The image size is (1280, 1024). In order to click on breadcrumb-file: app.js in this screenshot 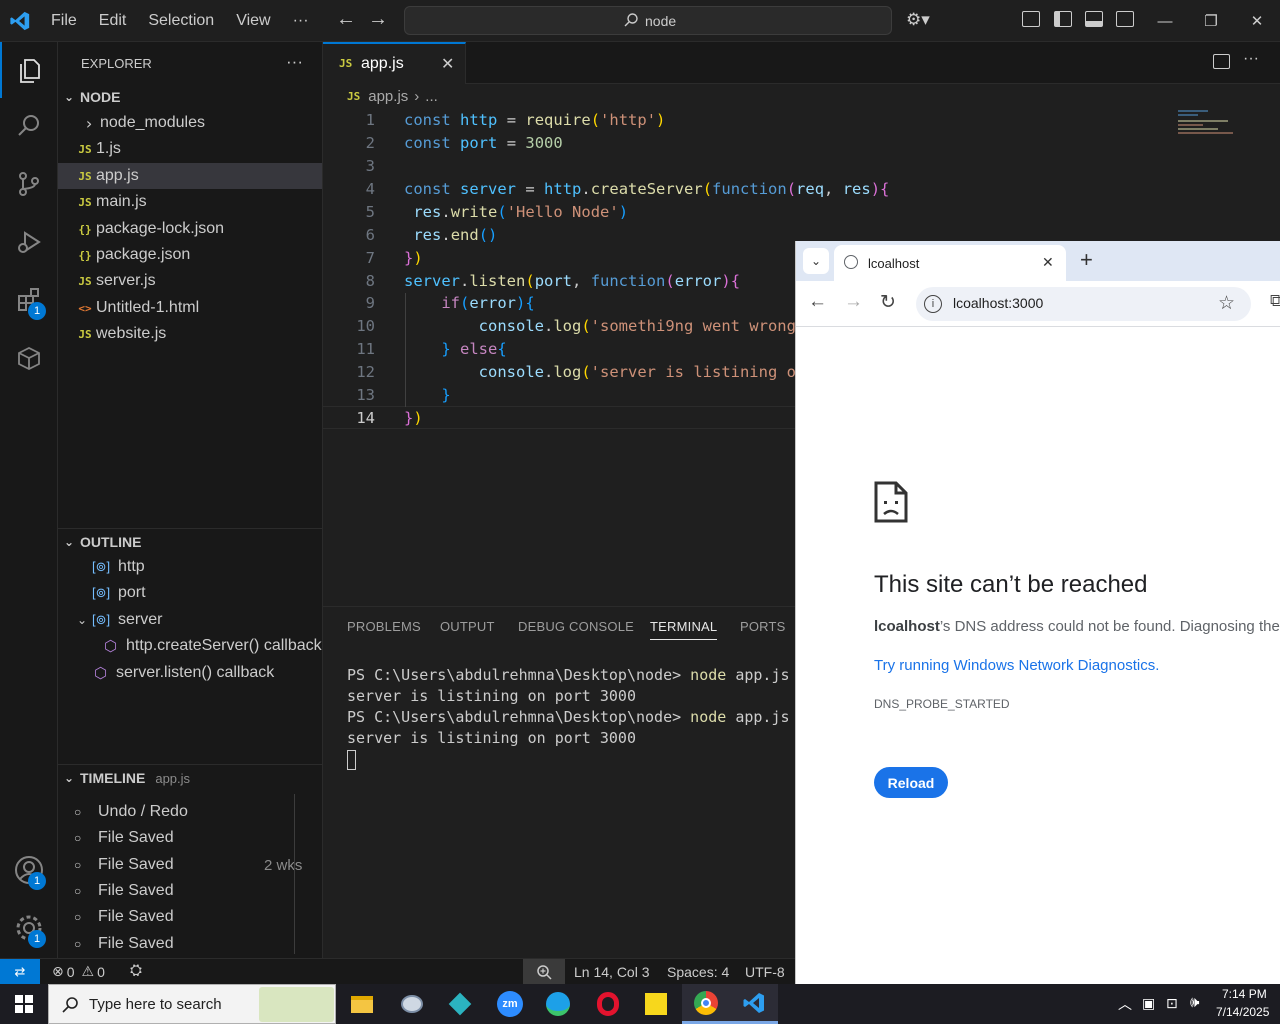, I will do `click(388, 96)`.